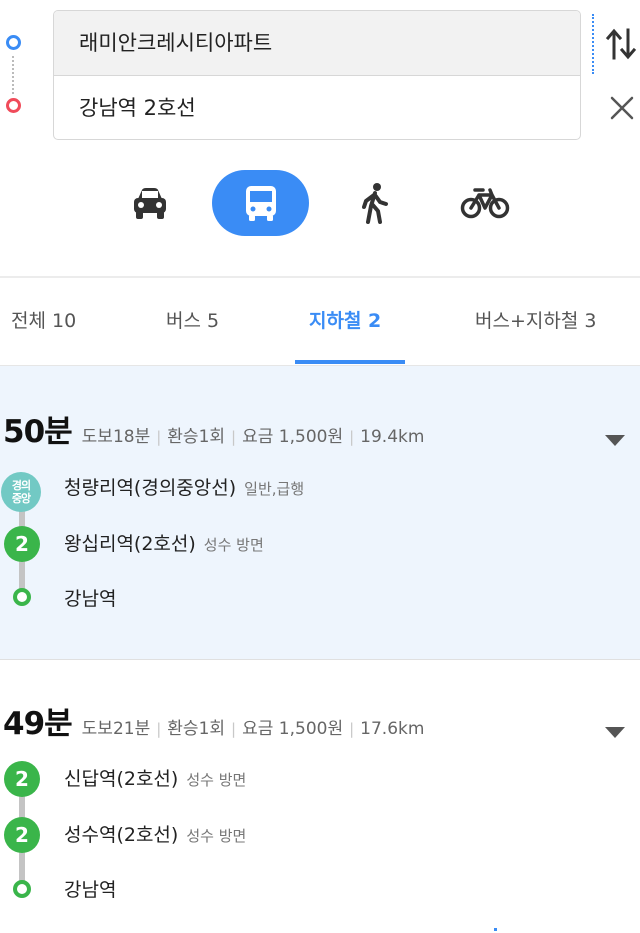 The height and width of the screenshot is (933, 640). I want to click on mode-walk-button, so click(375, 203).